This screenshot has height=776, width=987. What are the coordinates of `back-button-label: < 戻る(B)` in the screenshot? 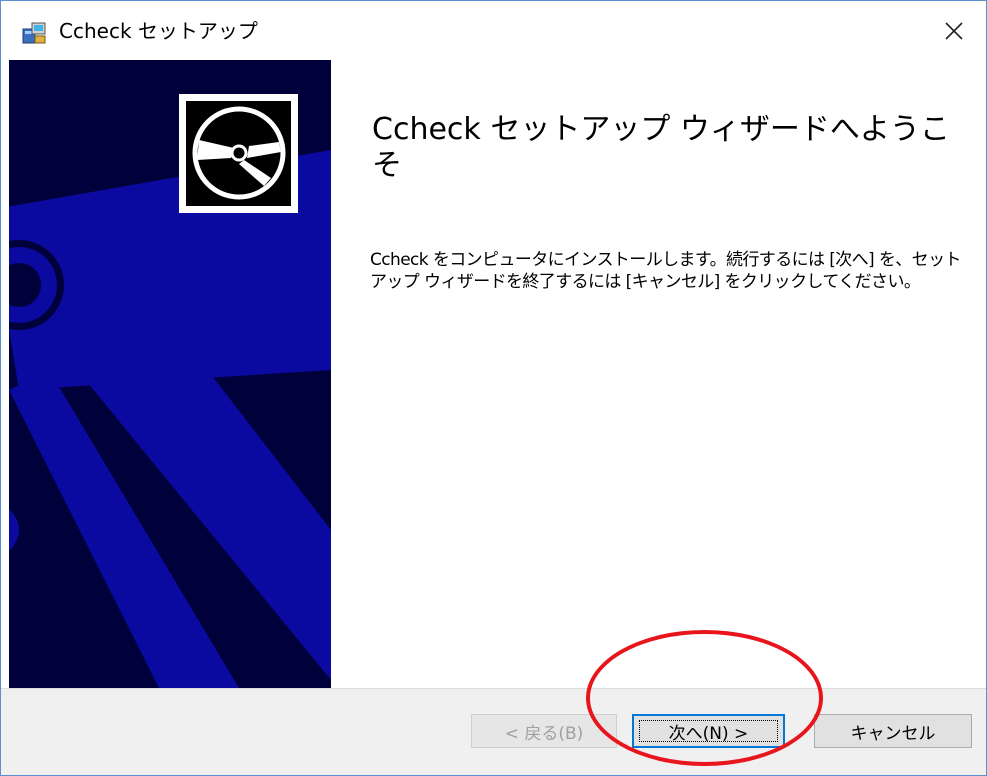 It's located at (544, 733).